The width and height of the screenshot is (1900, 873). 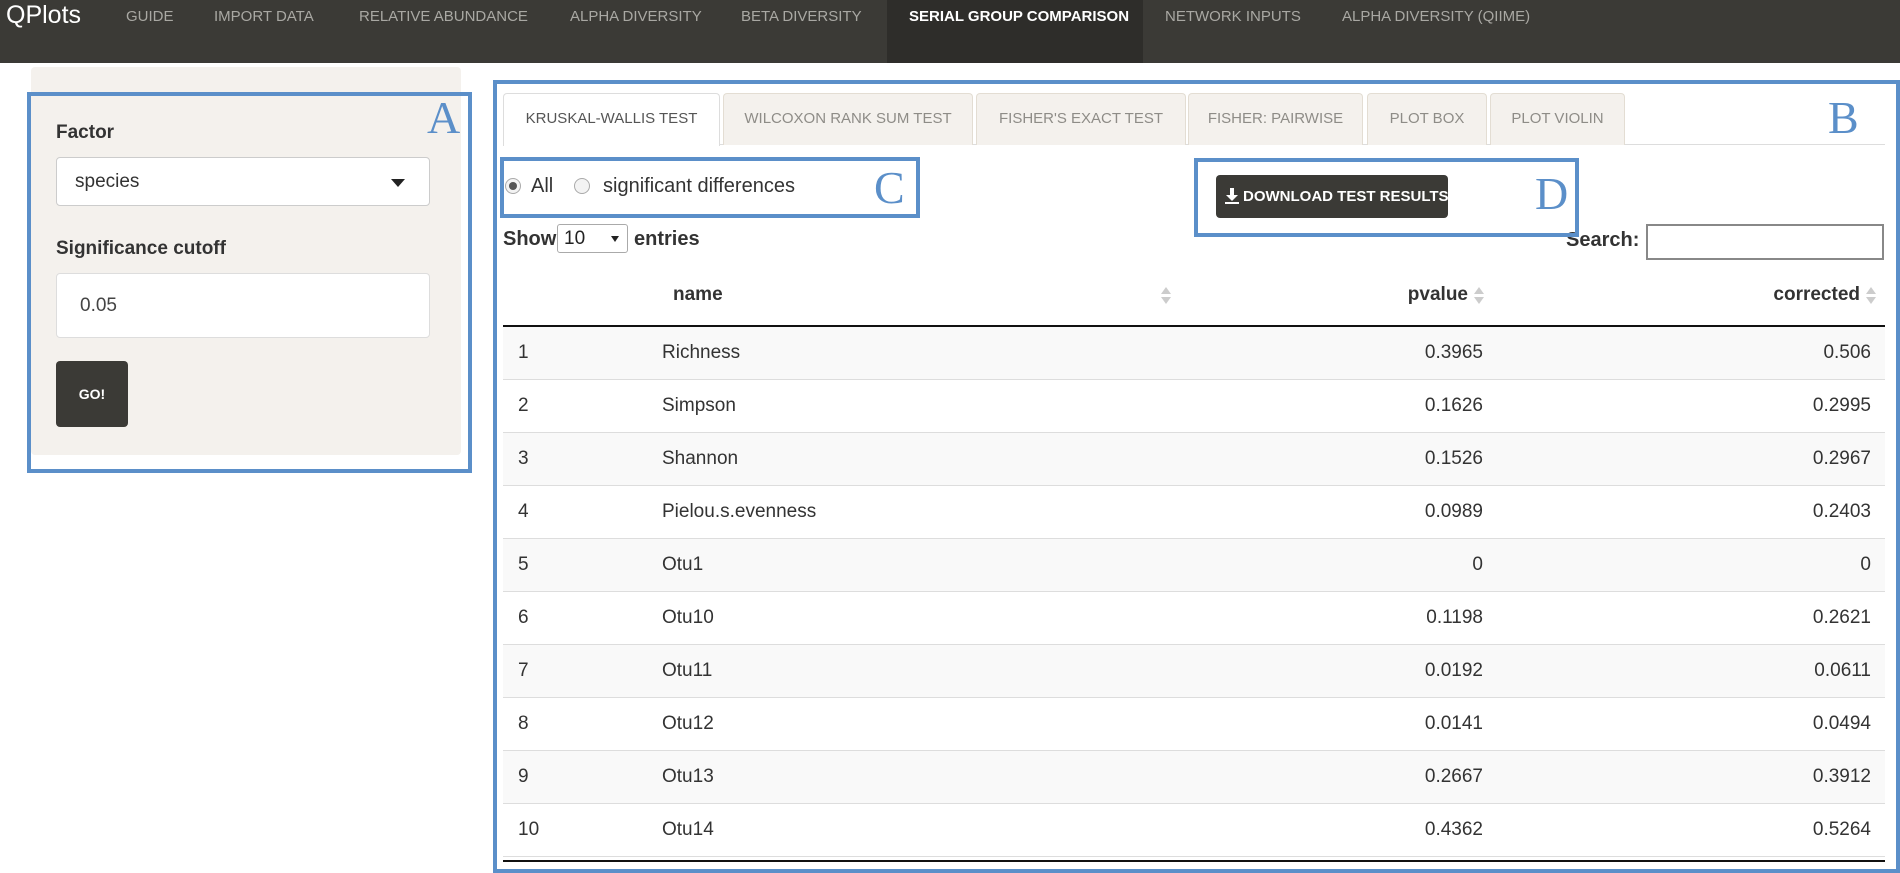 What do you see at coordinates (156, 31) in the screenshot?
I see `nav-guide: GUIDE` at bounding box center [156, 31].